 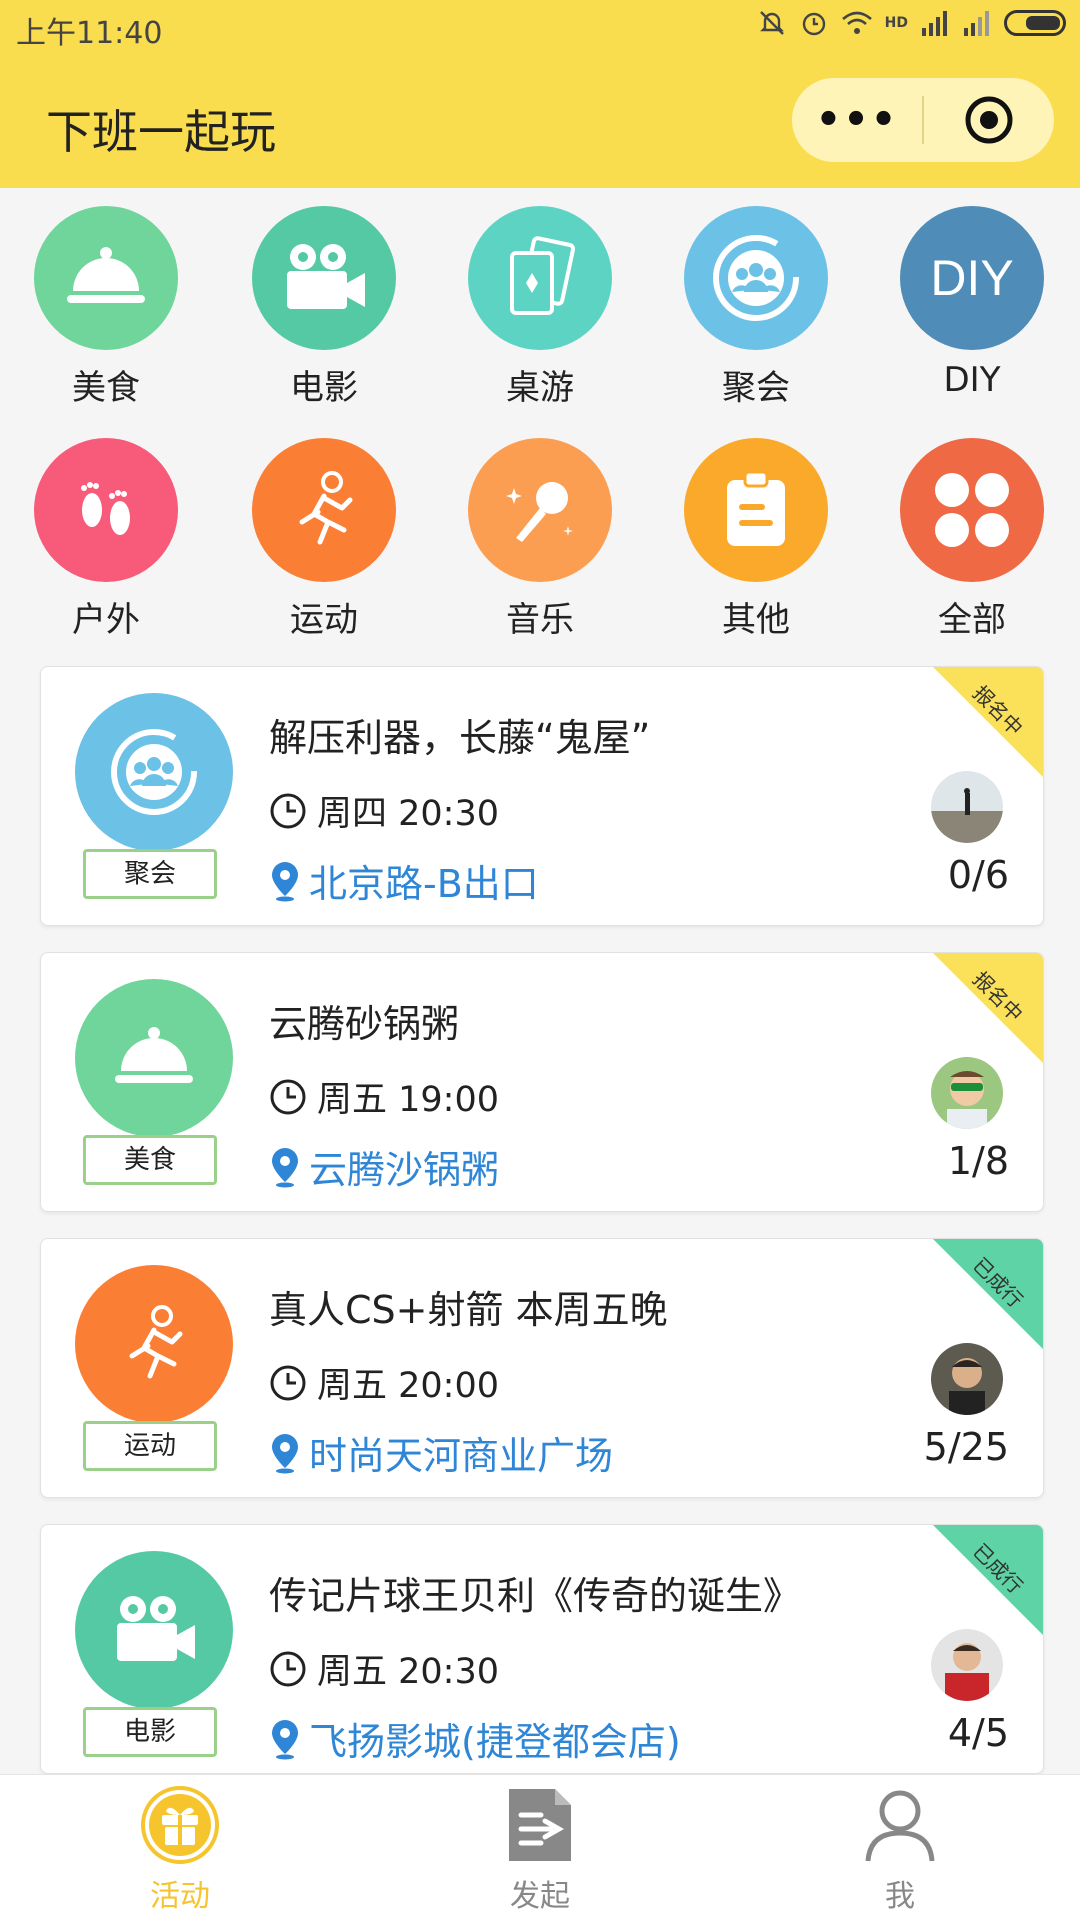 What do you see at coordinates (900, 1896) in the screenshot?
I see `tab-label: 我` at bounding box center [900, 1896].